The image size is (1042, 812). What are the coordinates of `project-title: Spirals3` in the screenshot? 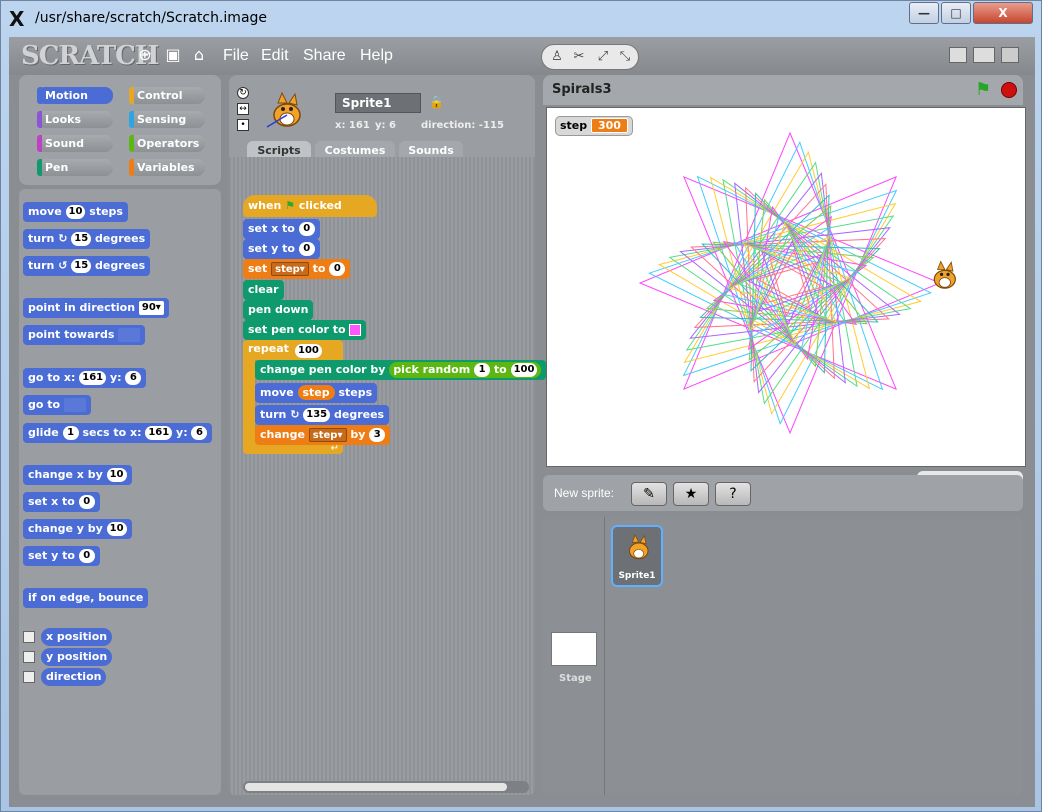 It's located at (582, 89).